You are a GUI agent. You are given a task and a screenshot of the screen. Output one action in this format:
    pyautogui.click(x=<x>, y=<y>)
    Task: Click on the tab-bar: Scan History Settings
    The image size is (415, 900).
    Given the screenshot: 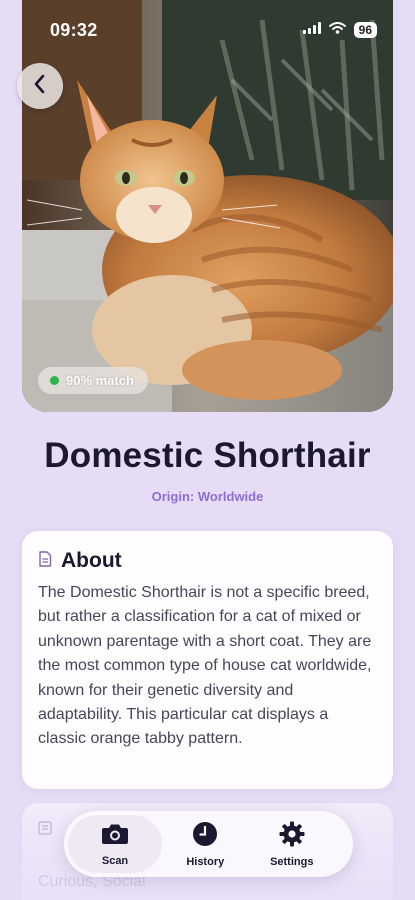 What is the action you would take?
    pyautogui.click(x=208, y=844)
    